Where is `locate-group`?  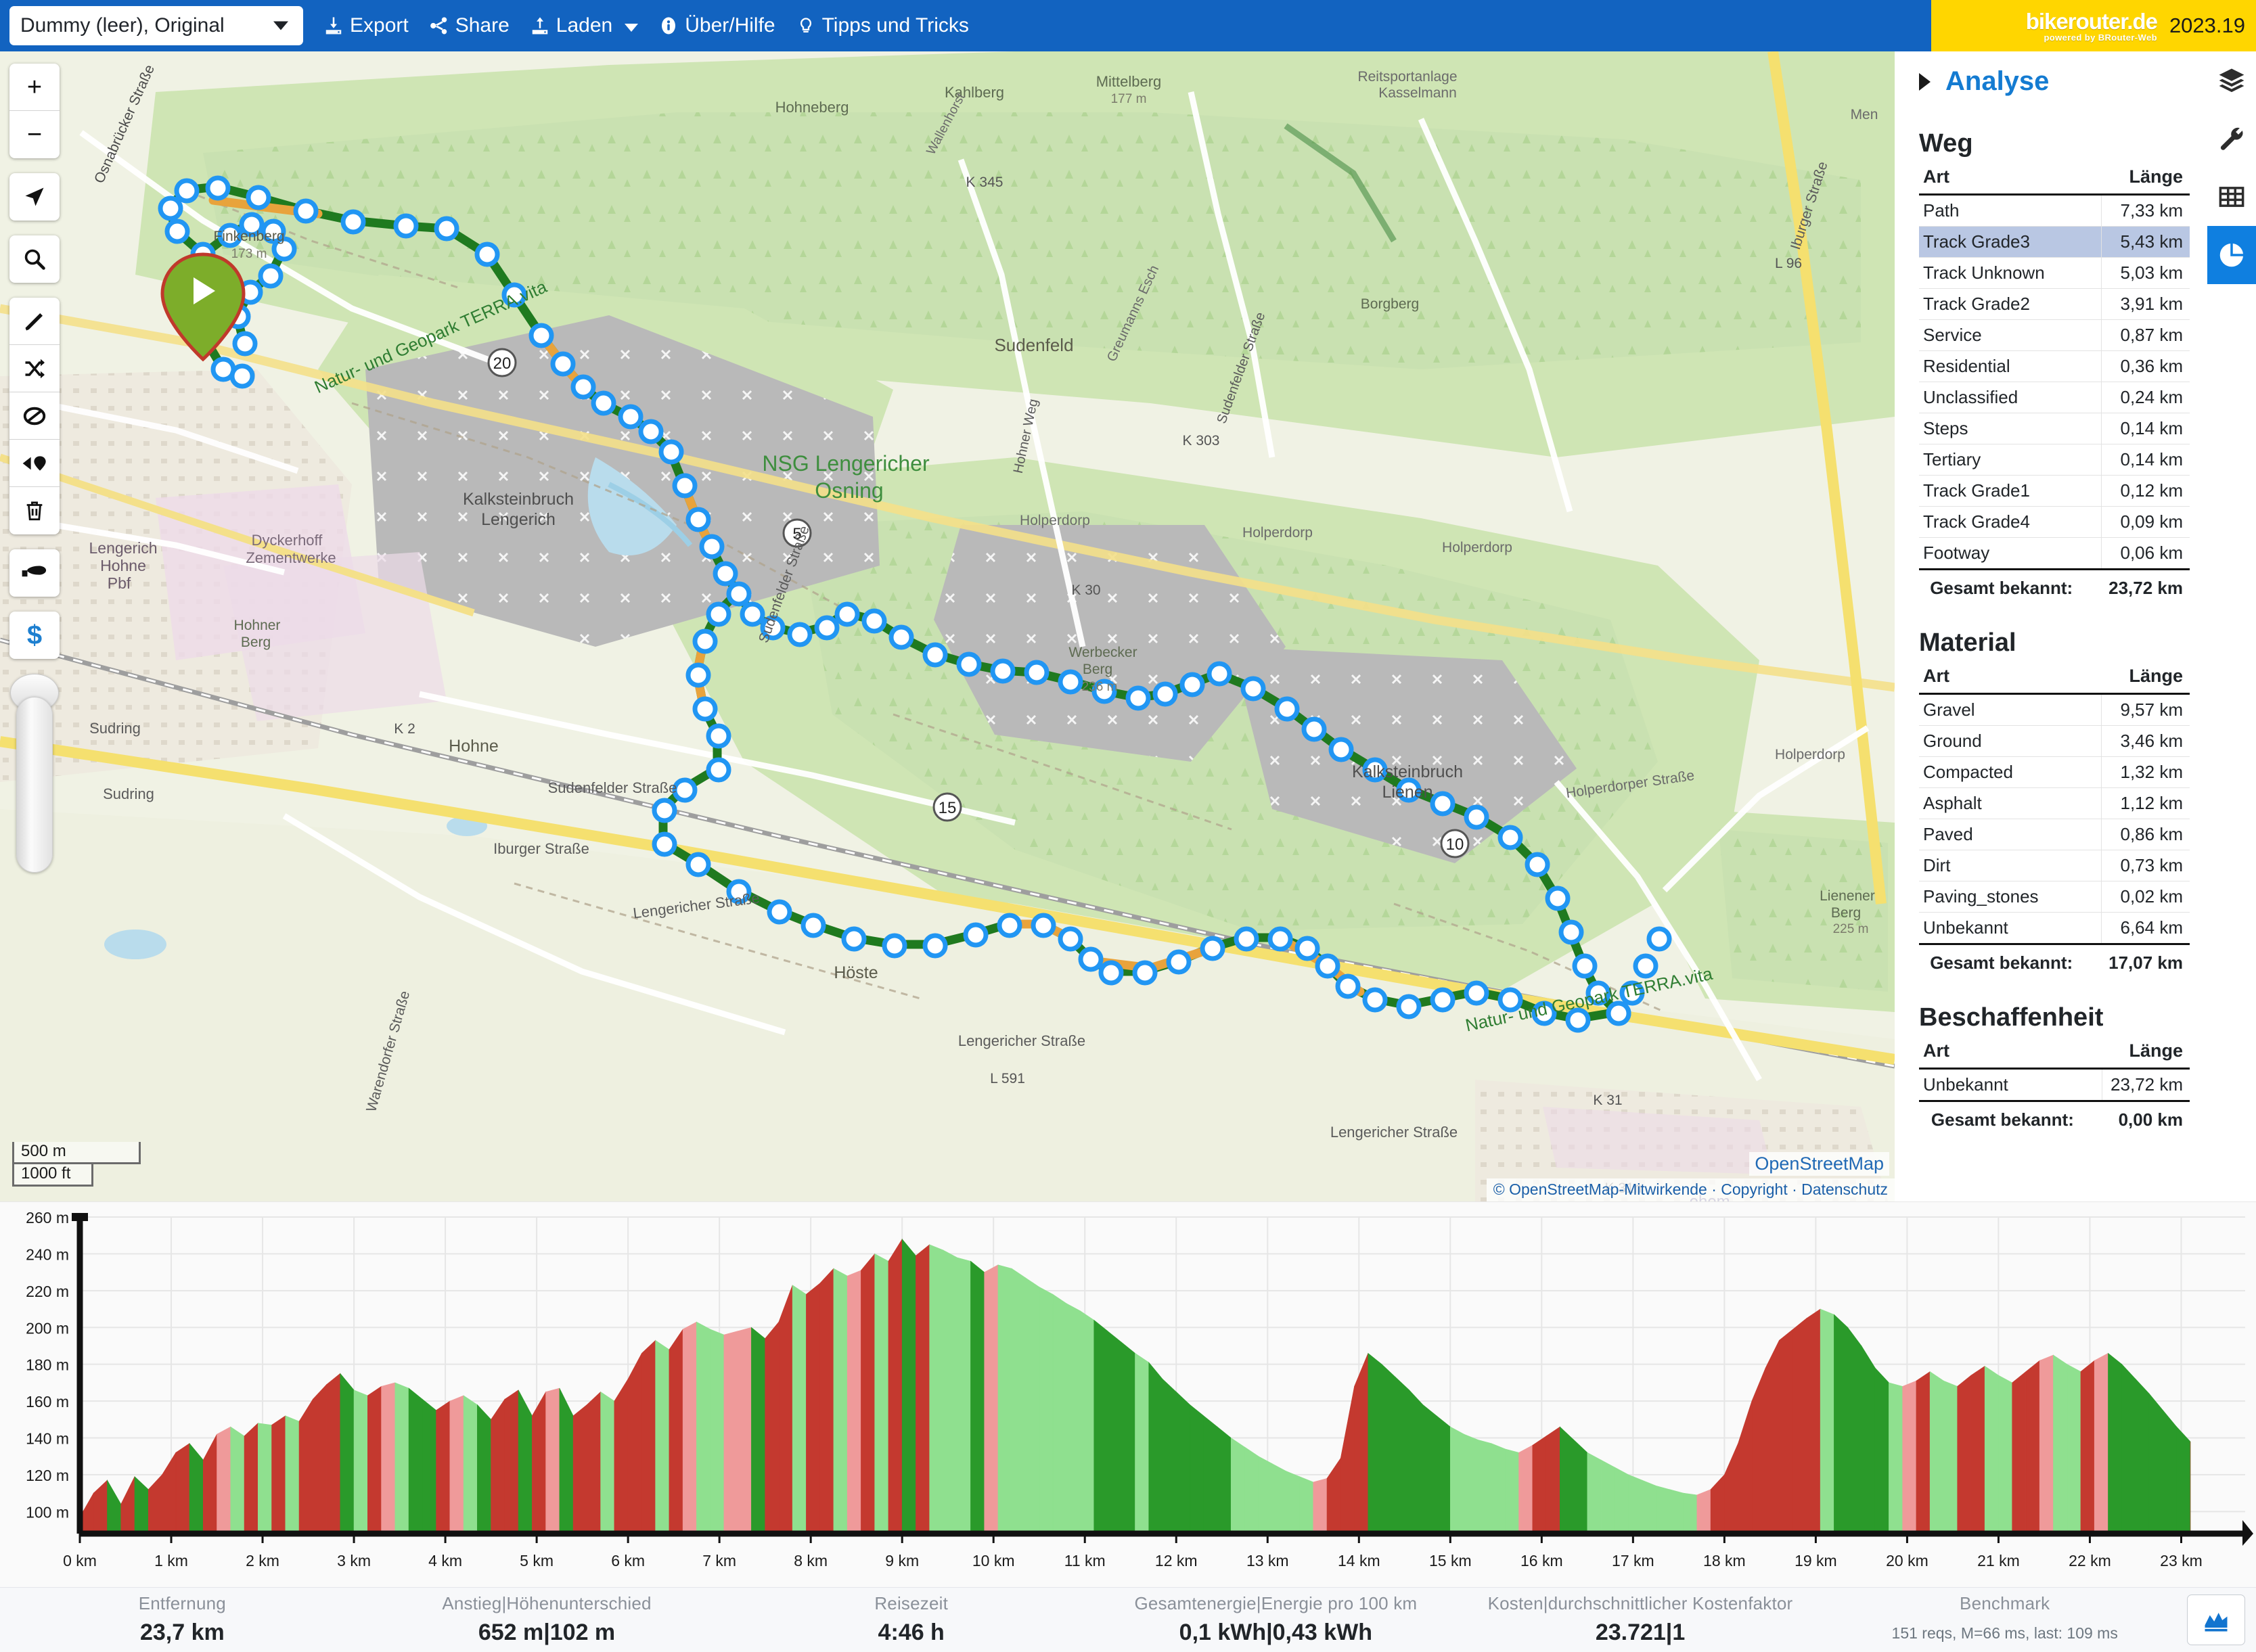 locate-group is located at coordinates (34, 197).